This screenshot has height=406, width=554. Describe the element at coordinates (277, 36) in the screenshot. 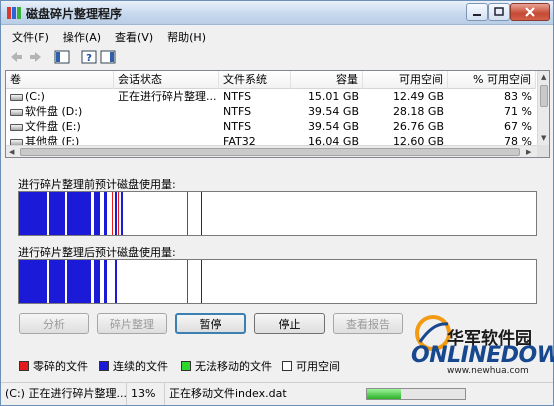

I see `menu-bar: 文件(F) 操作(A) 查看(V) 帮助(H)` at that location.